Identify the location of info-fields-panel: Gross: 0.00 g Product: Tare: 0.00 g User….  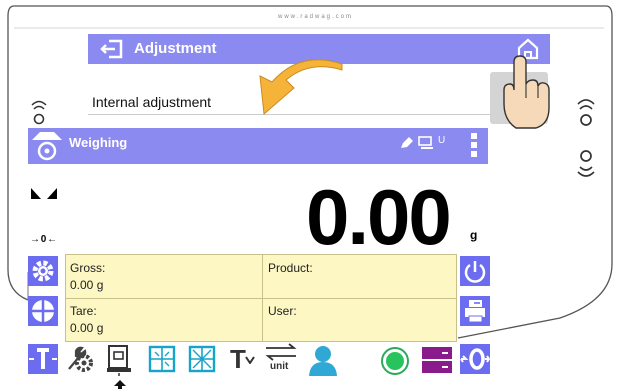
(261, 298).